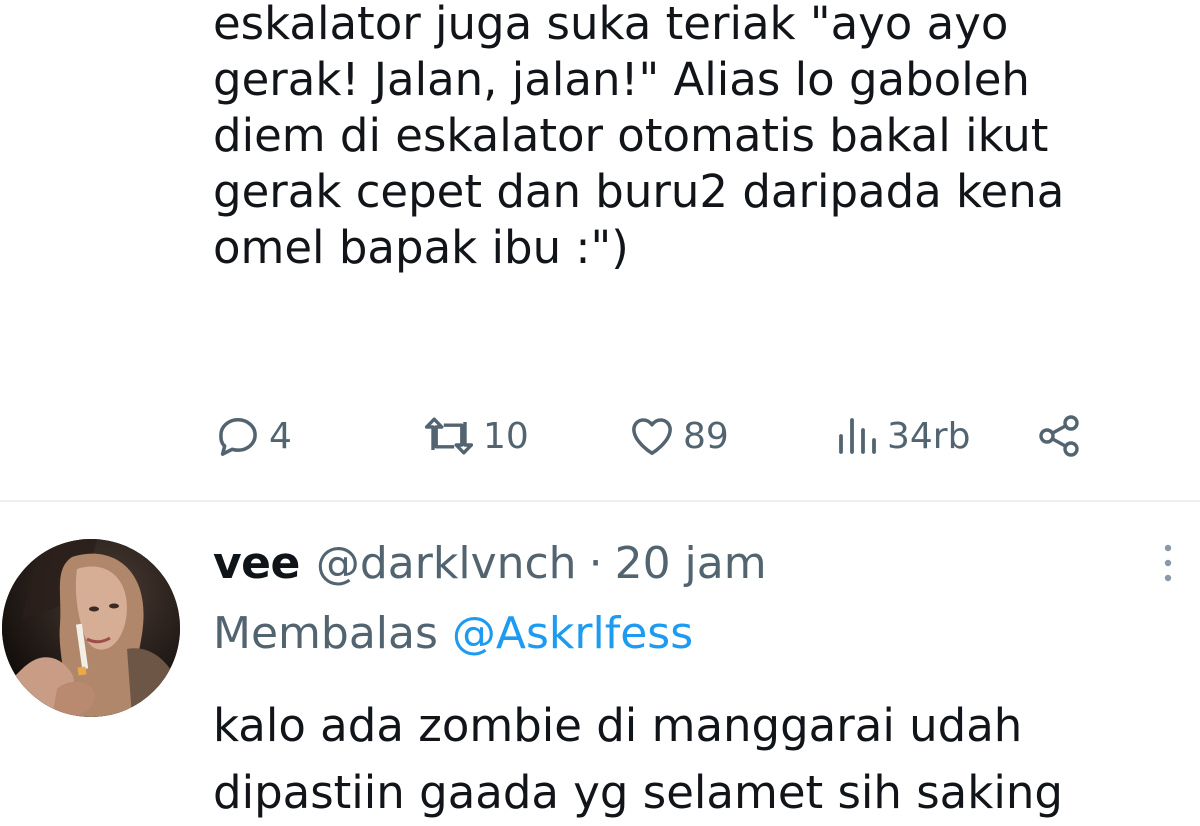  I want to click on retweet-count: 10, so click(506, 436).